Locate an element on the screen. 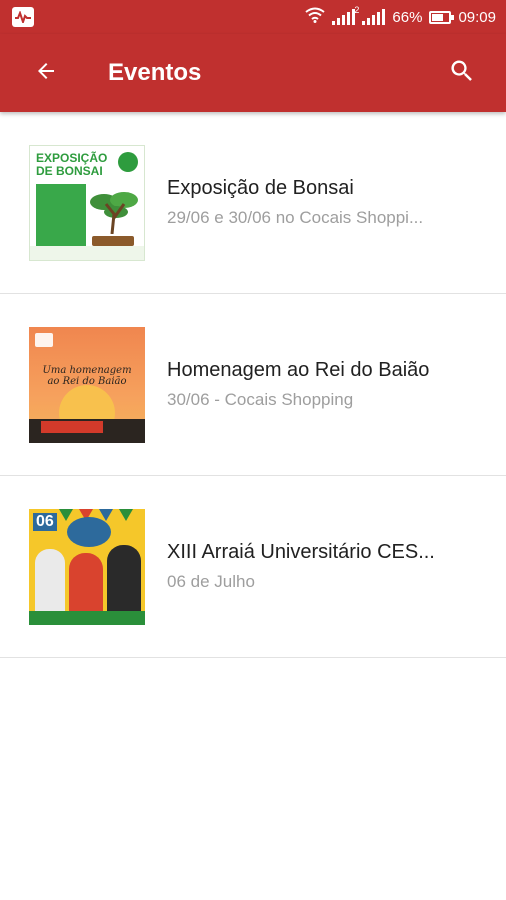 This screenshot has width=506, height=900. event-subtitle: 06 de Julho is located at coordinates (211, 581).